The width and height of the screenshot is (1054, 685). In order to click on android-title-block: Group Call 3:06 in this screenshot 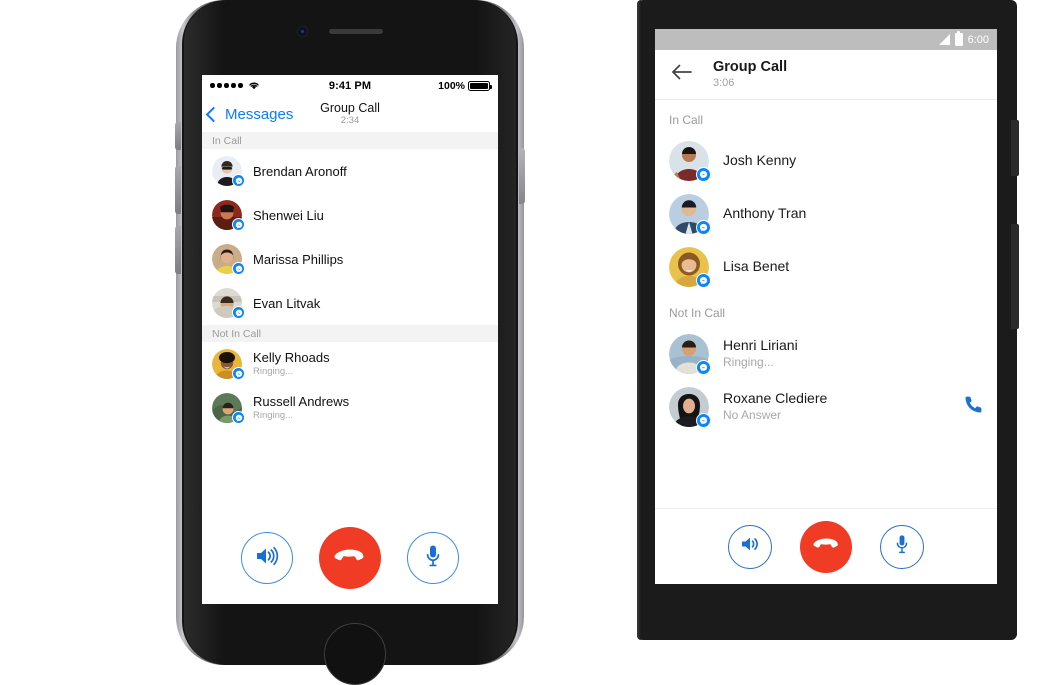, I will do `click(750, 74)`.